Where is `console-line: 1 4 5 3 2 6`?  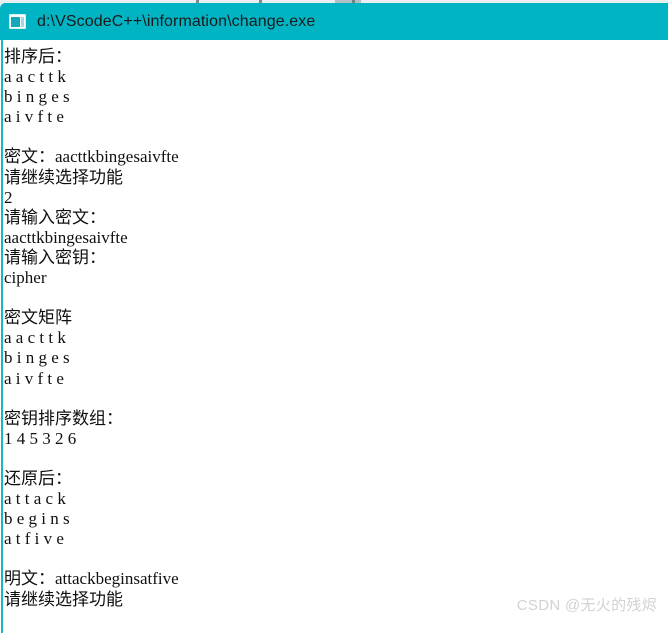 console-line: 1 4 5 3 2 6 is located at coordinates (40, 438).